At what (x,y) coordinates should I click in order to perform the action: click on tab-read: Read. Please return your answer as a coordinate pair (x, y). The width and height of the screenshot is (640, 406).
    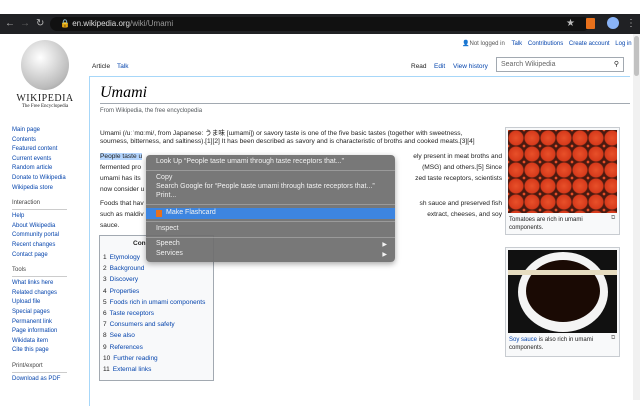
    Looking at the image, I should click on (419, 66).